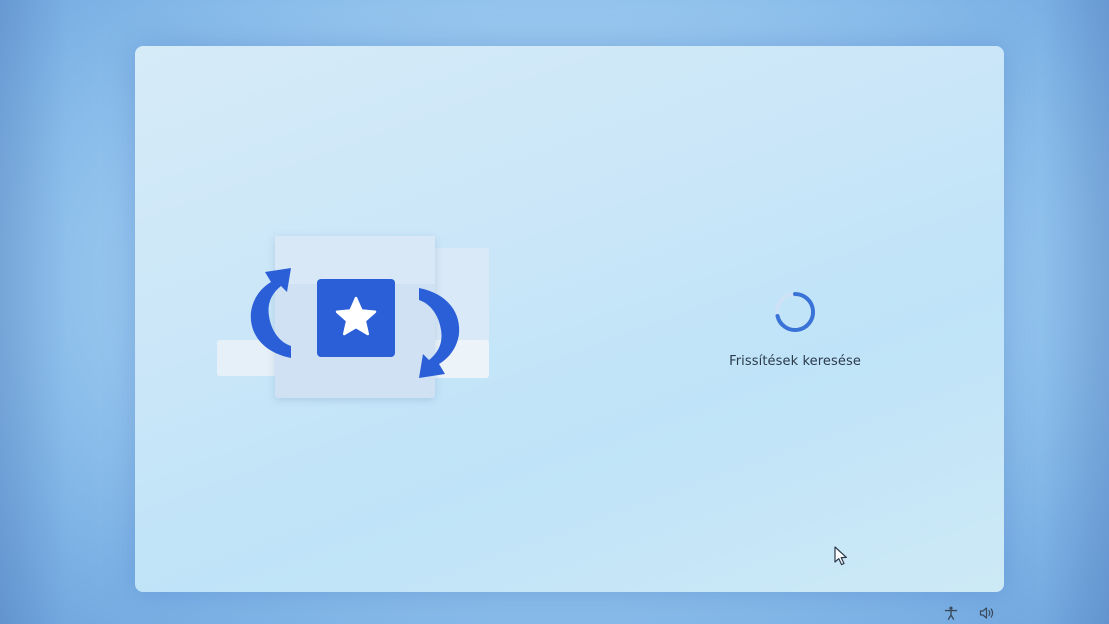 This screenshot has width=1109, height=624. I want to click on update-illustration, so click(353, 318).